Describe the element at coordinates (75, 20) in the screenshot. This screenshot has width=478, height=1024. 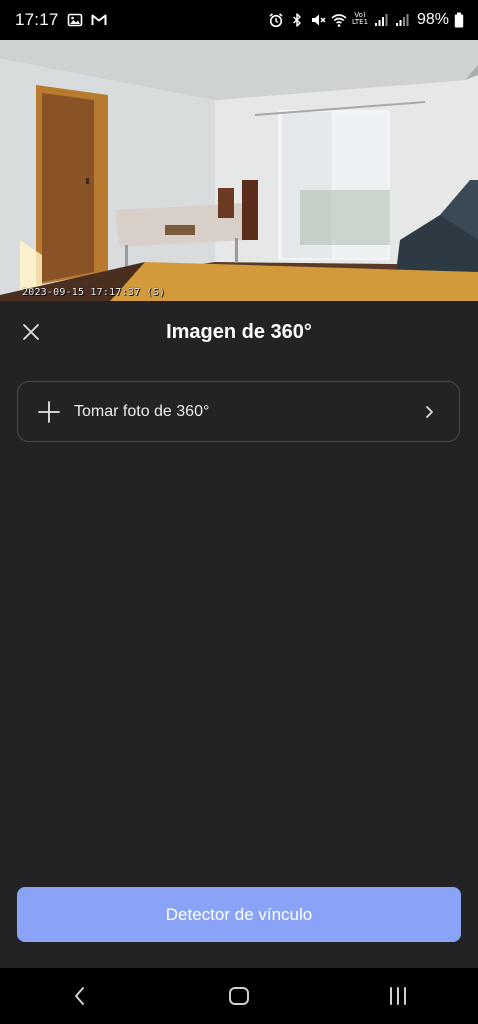
I see `image-icon` at that location.